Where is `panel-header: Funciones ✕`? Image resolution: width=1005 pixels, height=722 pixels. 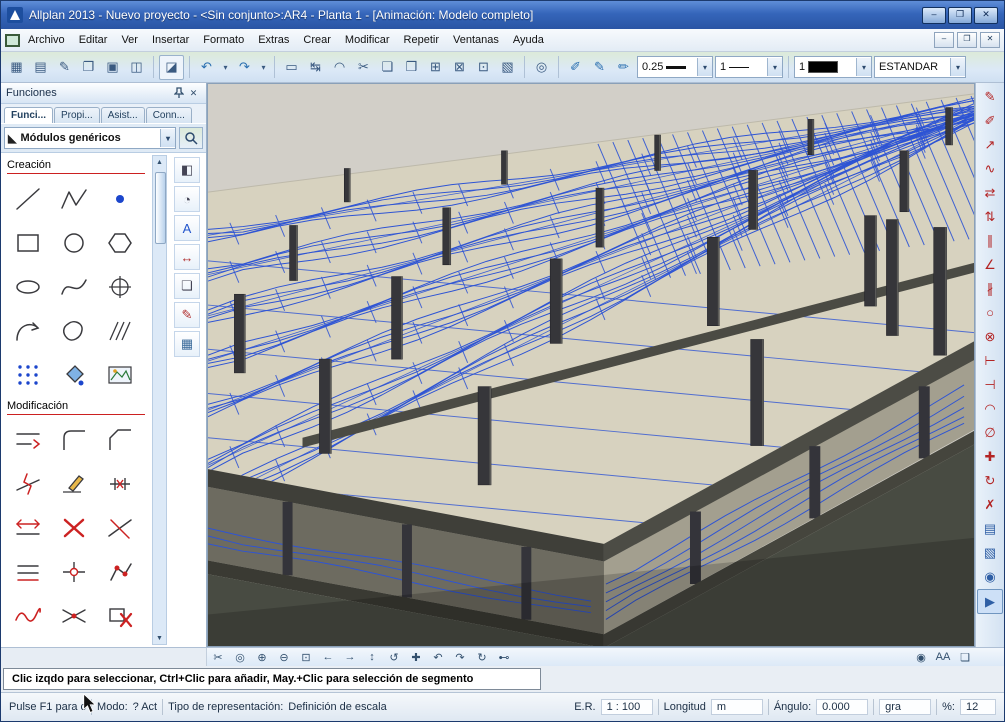 panel-header: Funciones ✕ is located at coordinates (103, 93).